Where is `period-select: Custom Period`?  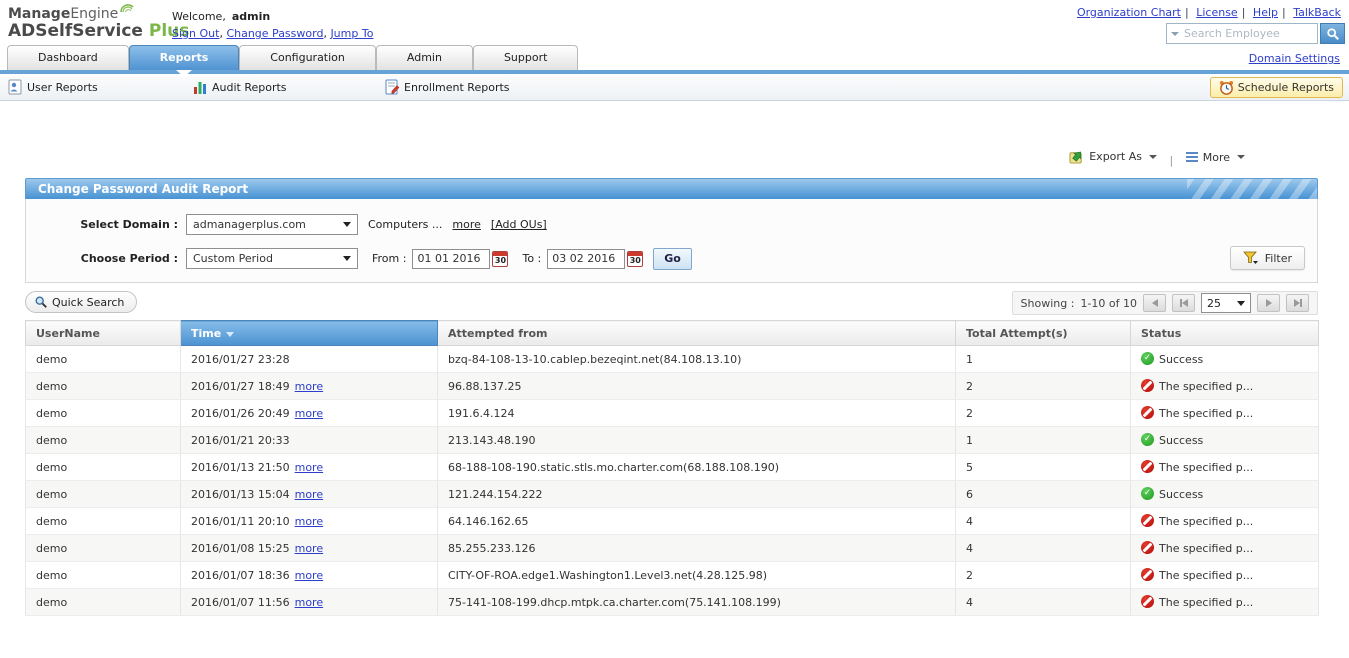
period-select: Custom Period is located at coordinates (272, 258).